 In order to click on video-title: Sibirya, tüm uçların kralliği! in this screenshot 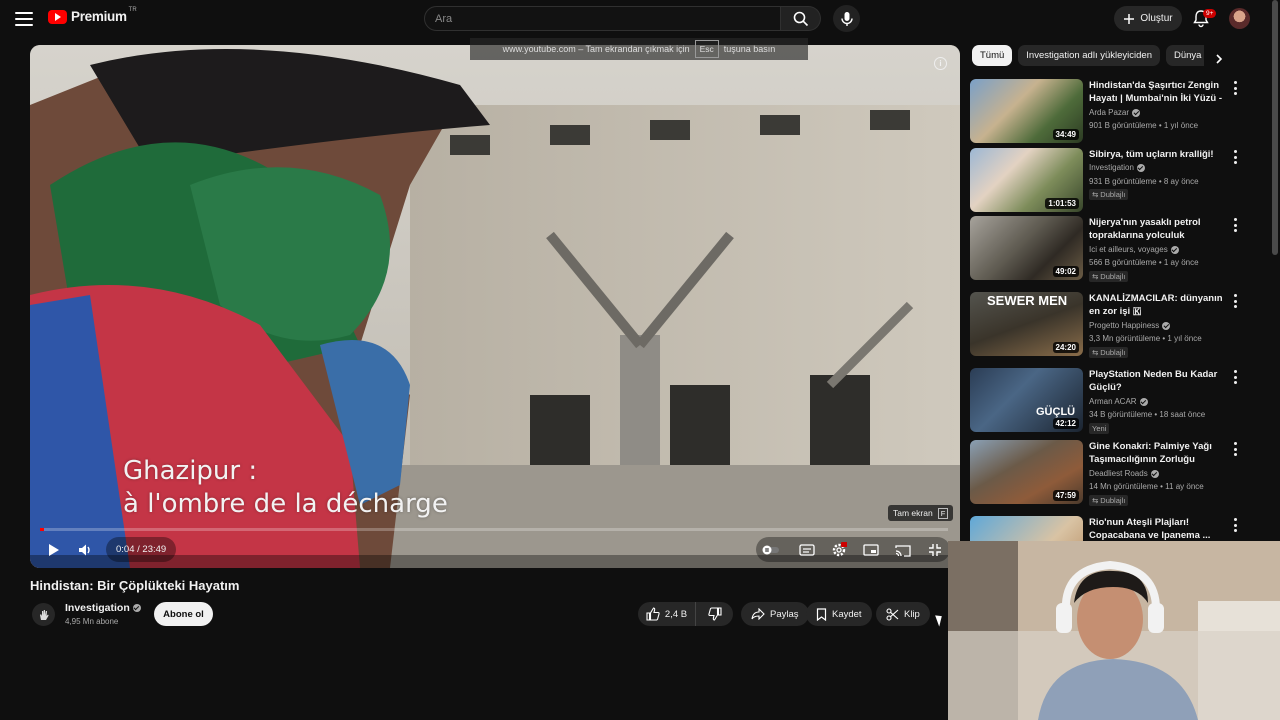, I will do `click(1157, 154)`.